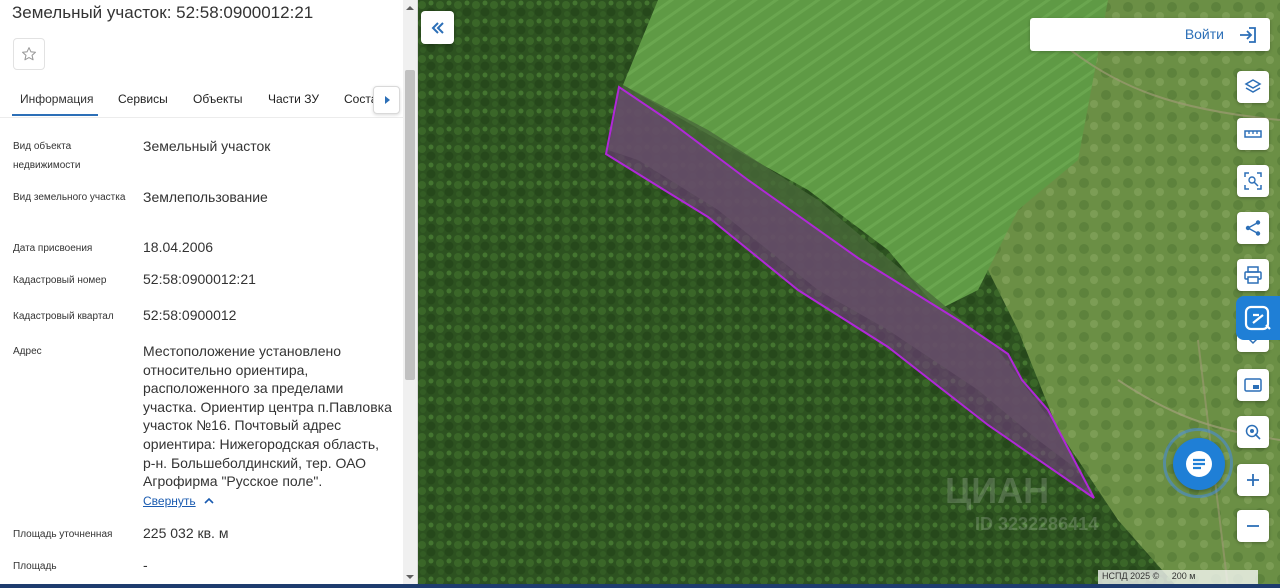  What do you see at coordinates (35, 566) in the screenshot?
I see `label-area: Площадь` at bounding box center [35, 566].